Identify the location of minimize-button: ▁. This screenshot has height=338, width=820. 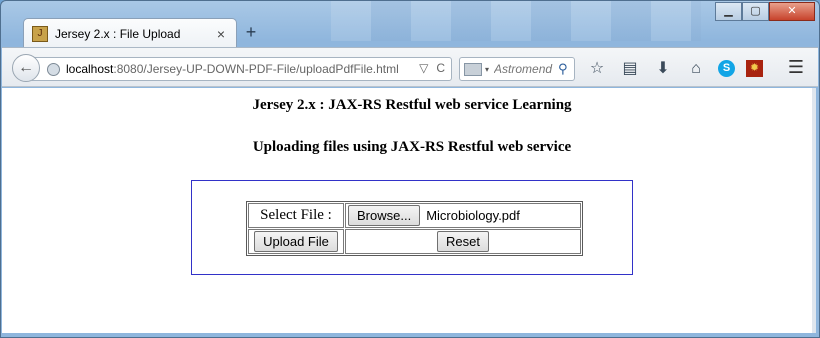
(728, 11).